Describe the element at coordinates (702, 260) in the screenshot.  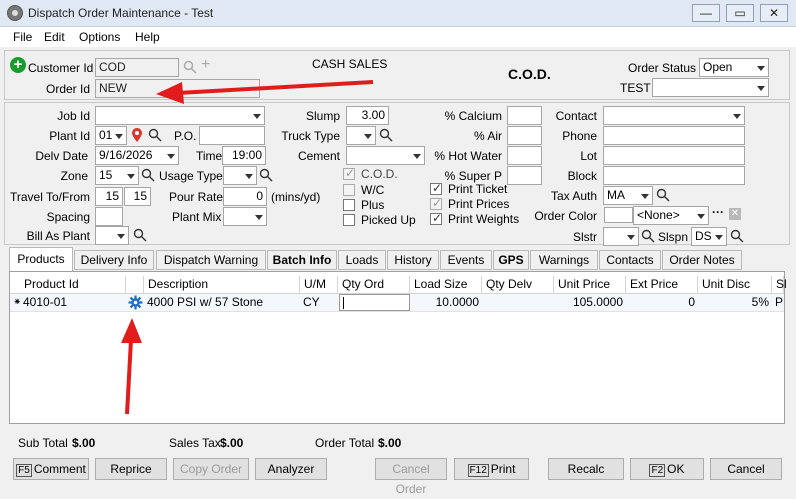
I see `tab-order-notes: Order Notes` at that location.